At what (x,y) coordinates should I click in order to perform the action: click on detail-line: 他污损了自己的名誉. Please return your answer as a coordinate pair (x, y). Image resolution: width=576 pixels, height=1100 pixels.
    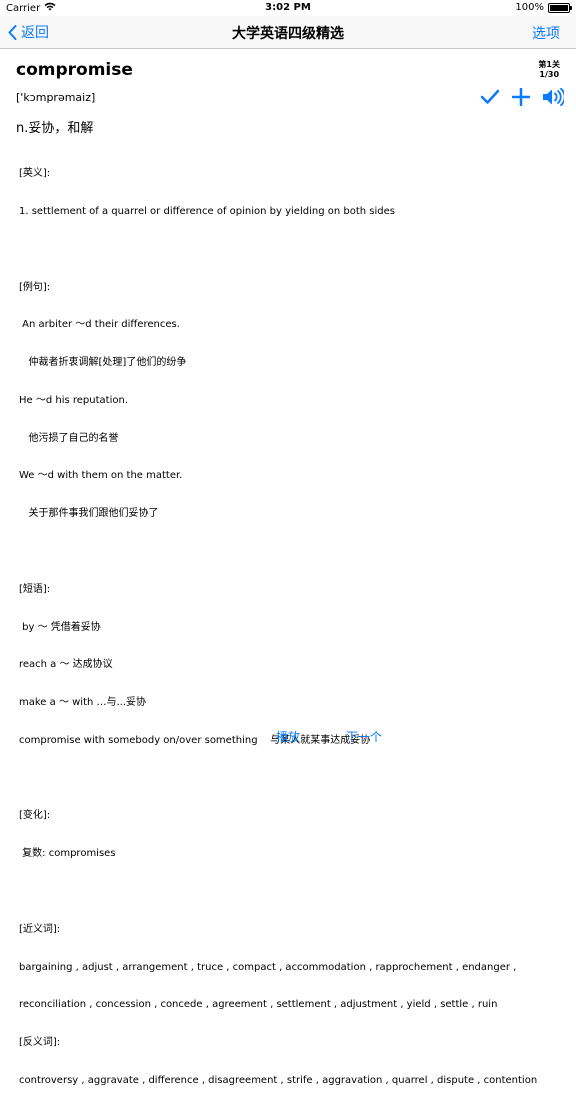
    Looking at the image, I should click on (69, 438).